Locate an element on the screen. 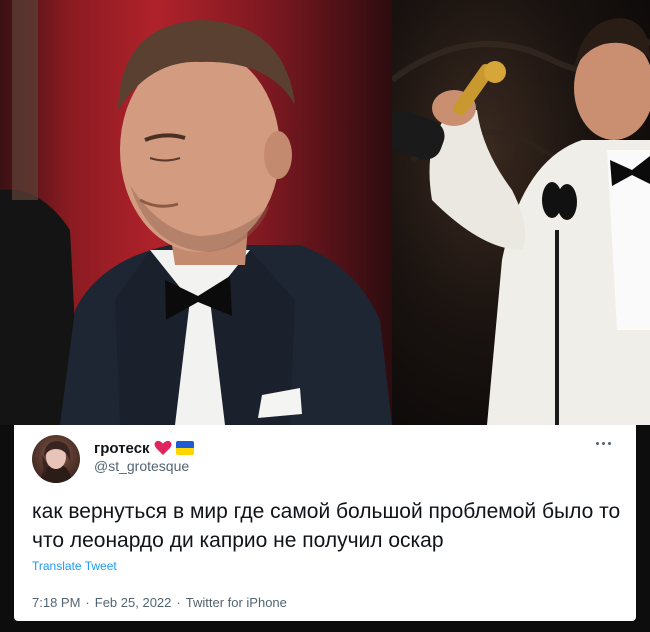 The image size is (650, 632). translate-tweet-link: Translate Tweet is located at coordinates (74, 566).